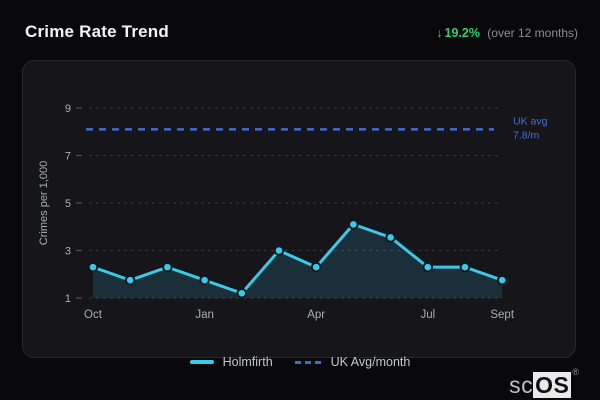 Image resolution: width=600 pixels, height=400 pixels. What do you see at coordinates (439, 33) in the screenshot?
I see `down-arrow-icon: ↓` at bounding box center [439, 33].